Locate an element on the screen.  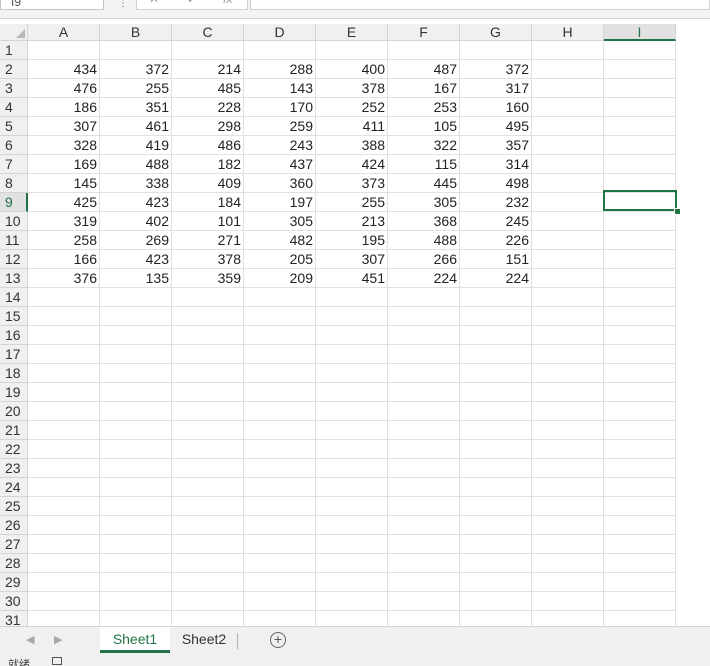
cell-a8: 145 is located at coordinates (64, 183).